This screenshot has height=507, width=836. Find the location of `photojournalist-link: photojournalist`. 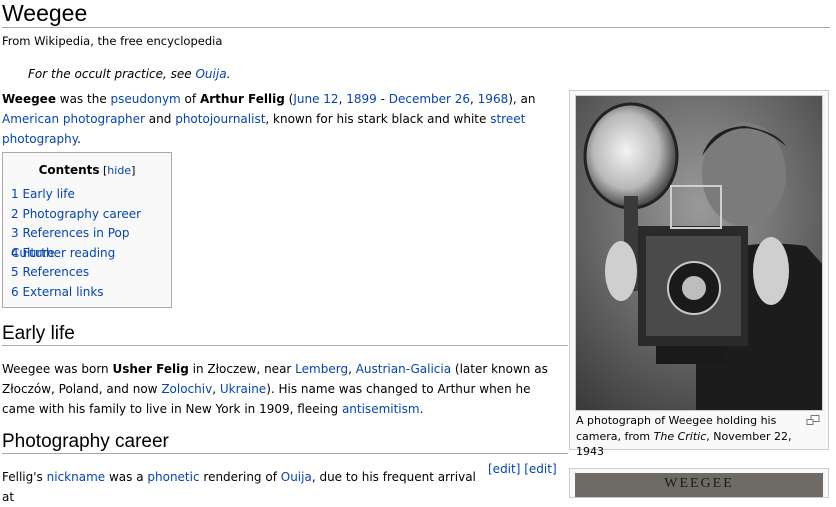

photojournalist-link: photojournalist is located at coordinates (220, 119).